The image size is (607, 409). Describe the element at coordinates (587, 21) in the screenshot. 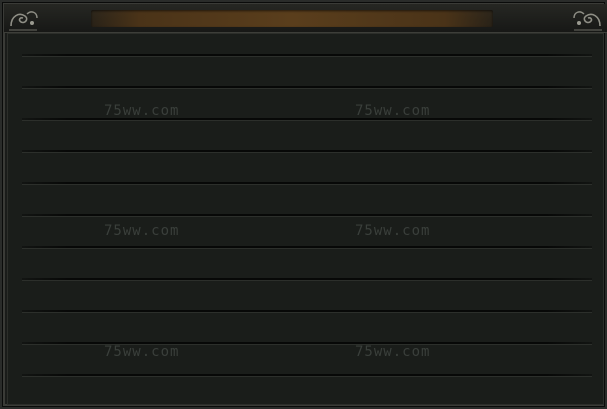

I see `ornament-corner-right-icon` at that location.